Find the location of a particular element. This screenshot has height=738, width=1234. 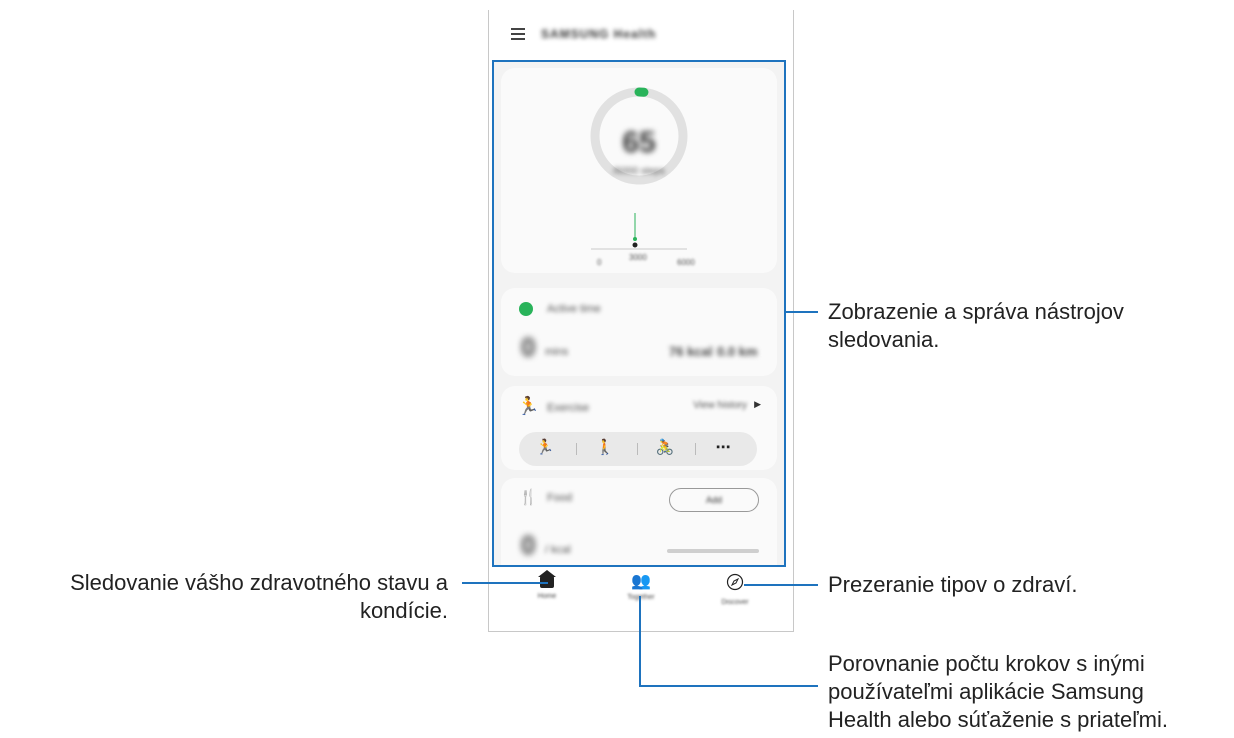

annotation-discover: Prezeranie tipov o zdraví. is located at coordinates (953, 584).